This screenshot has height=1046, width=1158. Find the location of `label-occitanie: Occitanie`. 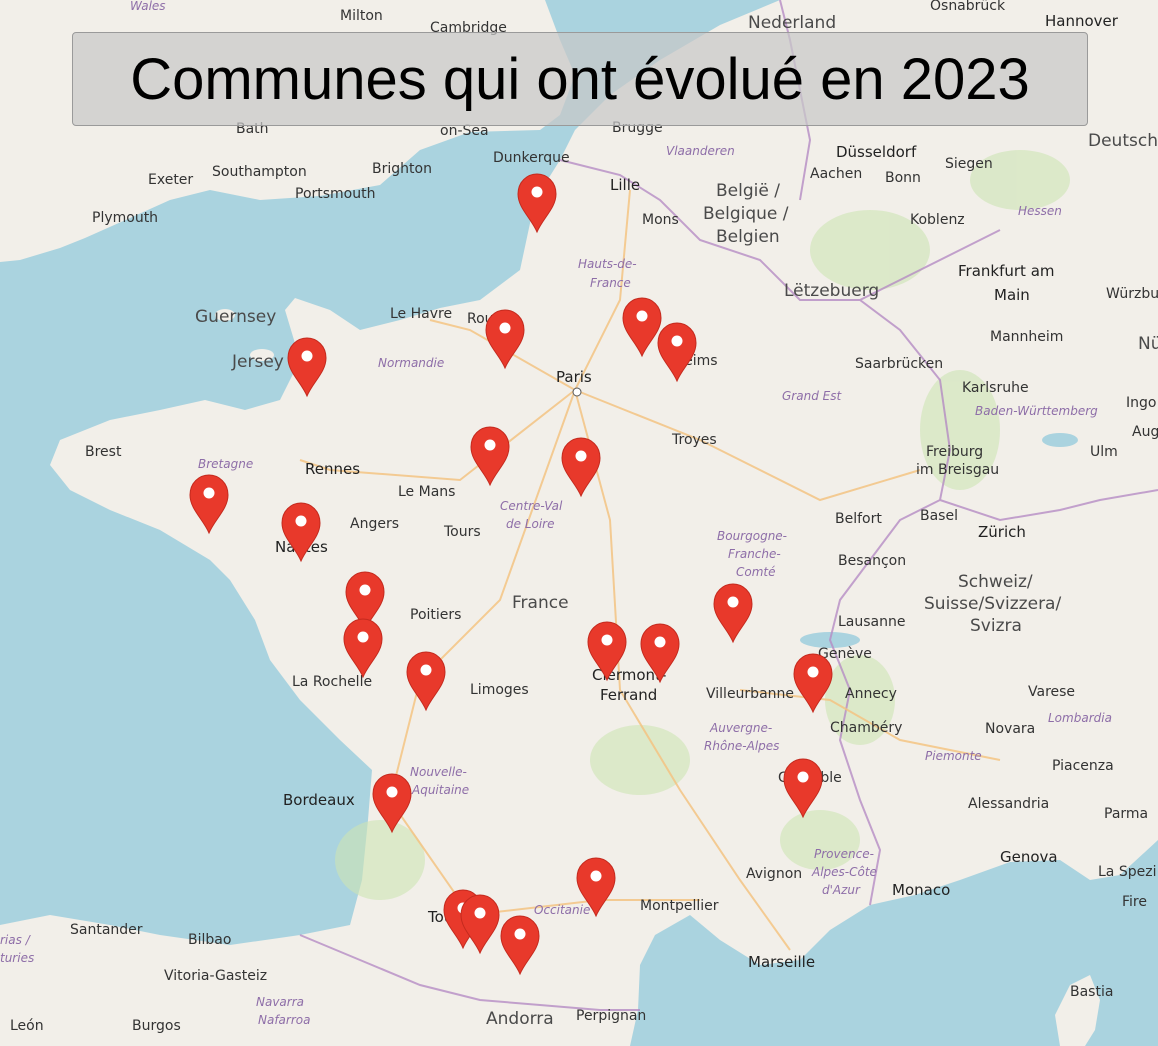

label-occitanie: Occitanie is located at coordinates (562, 910).